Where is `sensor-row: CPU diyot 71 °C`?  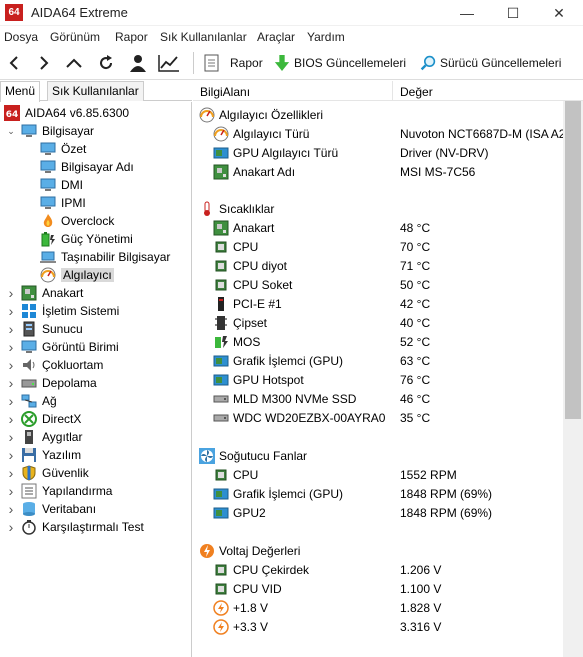 sensor-row: CPU diyot 71 °C is located at coordinates (378, 265).